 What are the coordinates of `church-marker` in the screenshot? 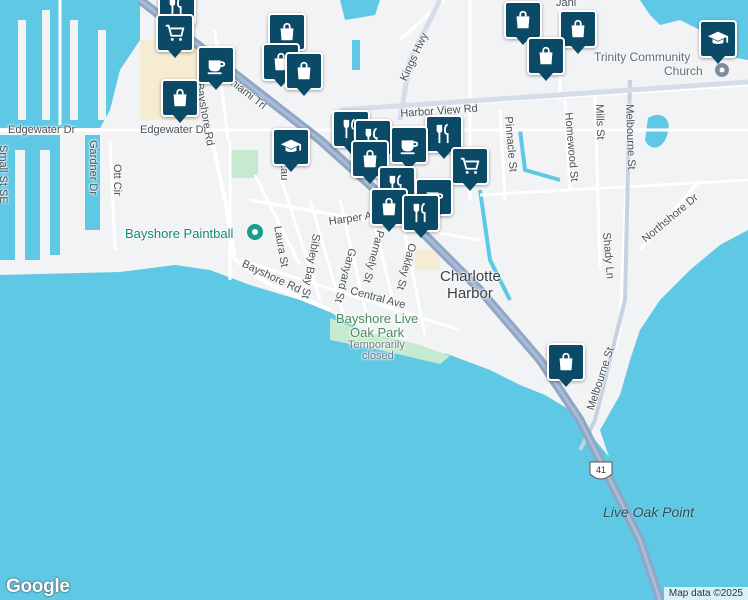 It's located at (722, 70).